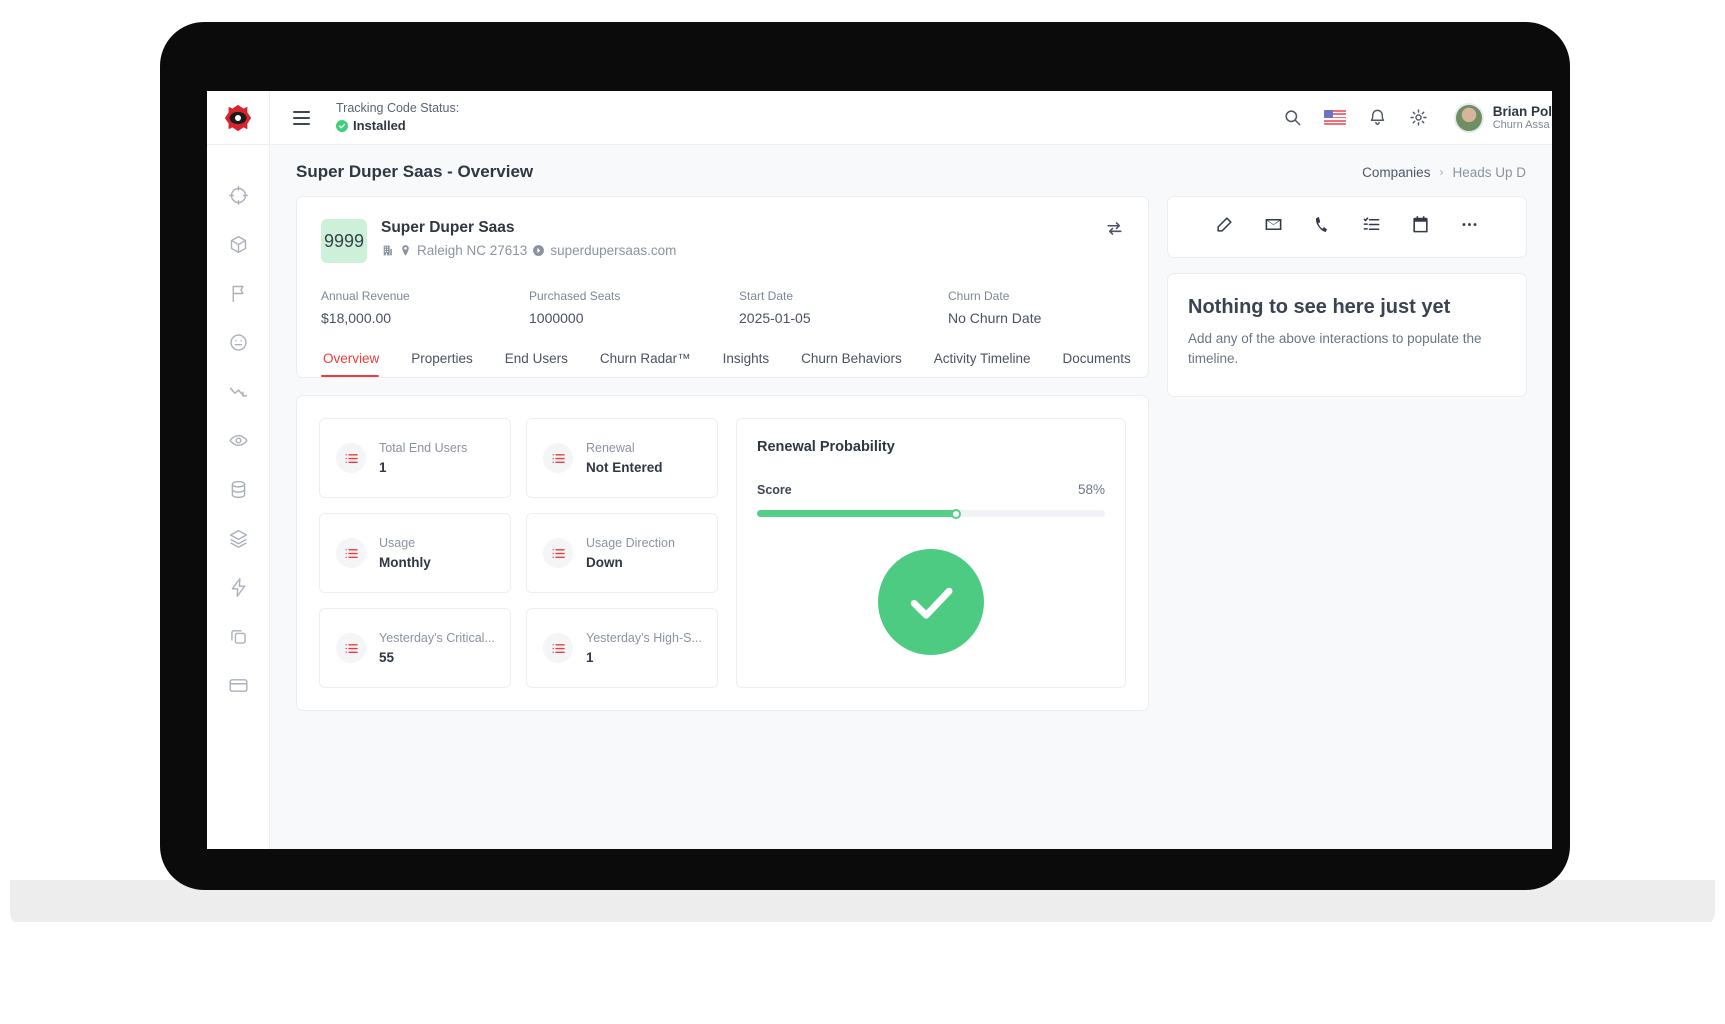  What do you see at coordinates (843, 307) in the screenshot?
I see `metric-start-date: Start Date 2025-01-05` at bounding box center [843, 307].